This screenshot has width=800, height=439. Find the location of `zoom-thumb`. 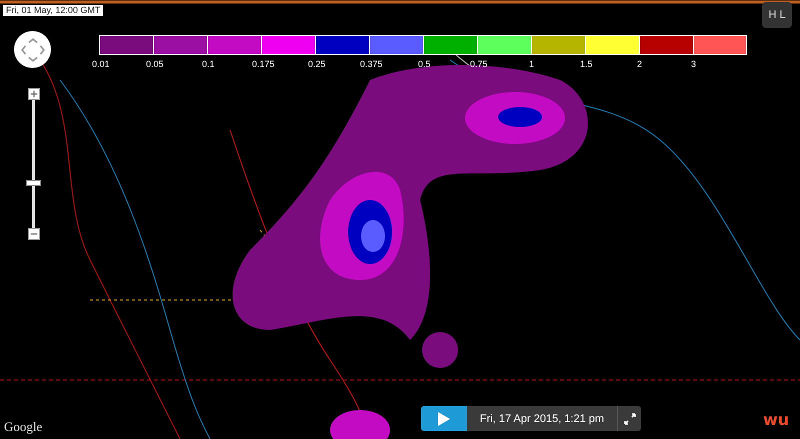

zoom-thumb is located at coordinates (33, 183).